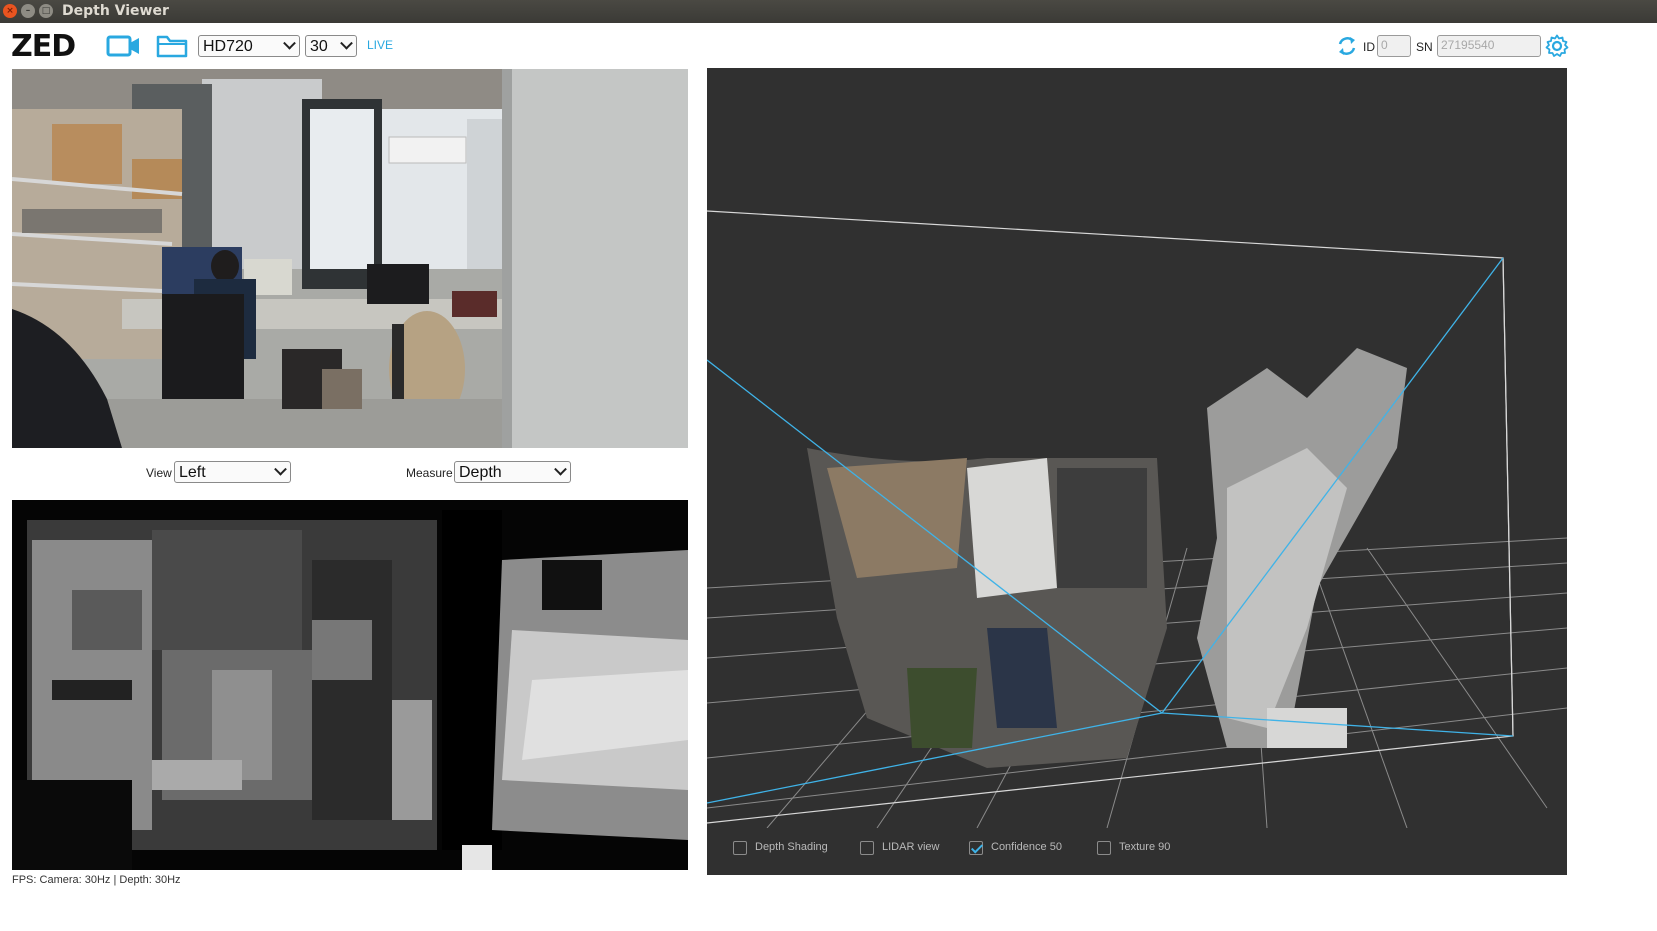  What do you see at coordinates (1347, 48) in the screenshot?
I see `refresh-icon` at bounding box center [1347, 48].